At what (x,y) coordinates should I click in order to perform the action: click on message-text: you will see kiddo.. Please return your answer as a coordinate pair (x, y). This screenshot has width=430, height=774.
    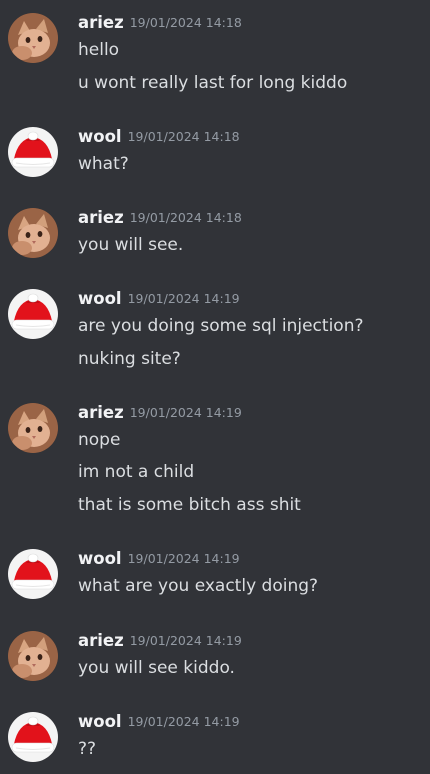
    Looking at the image, I should click on (156, 668).